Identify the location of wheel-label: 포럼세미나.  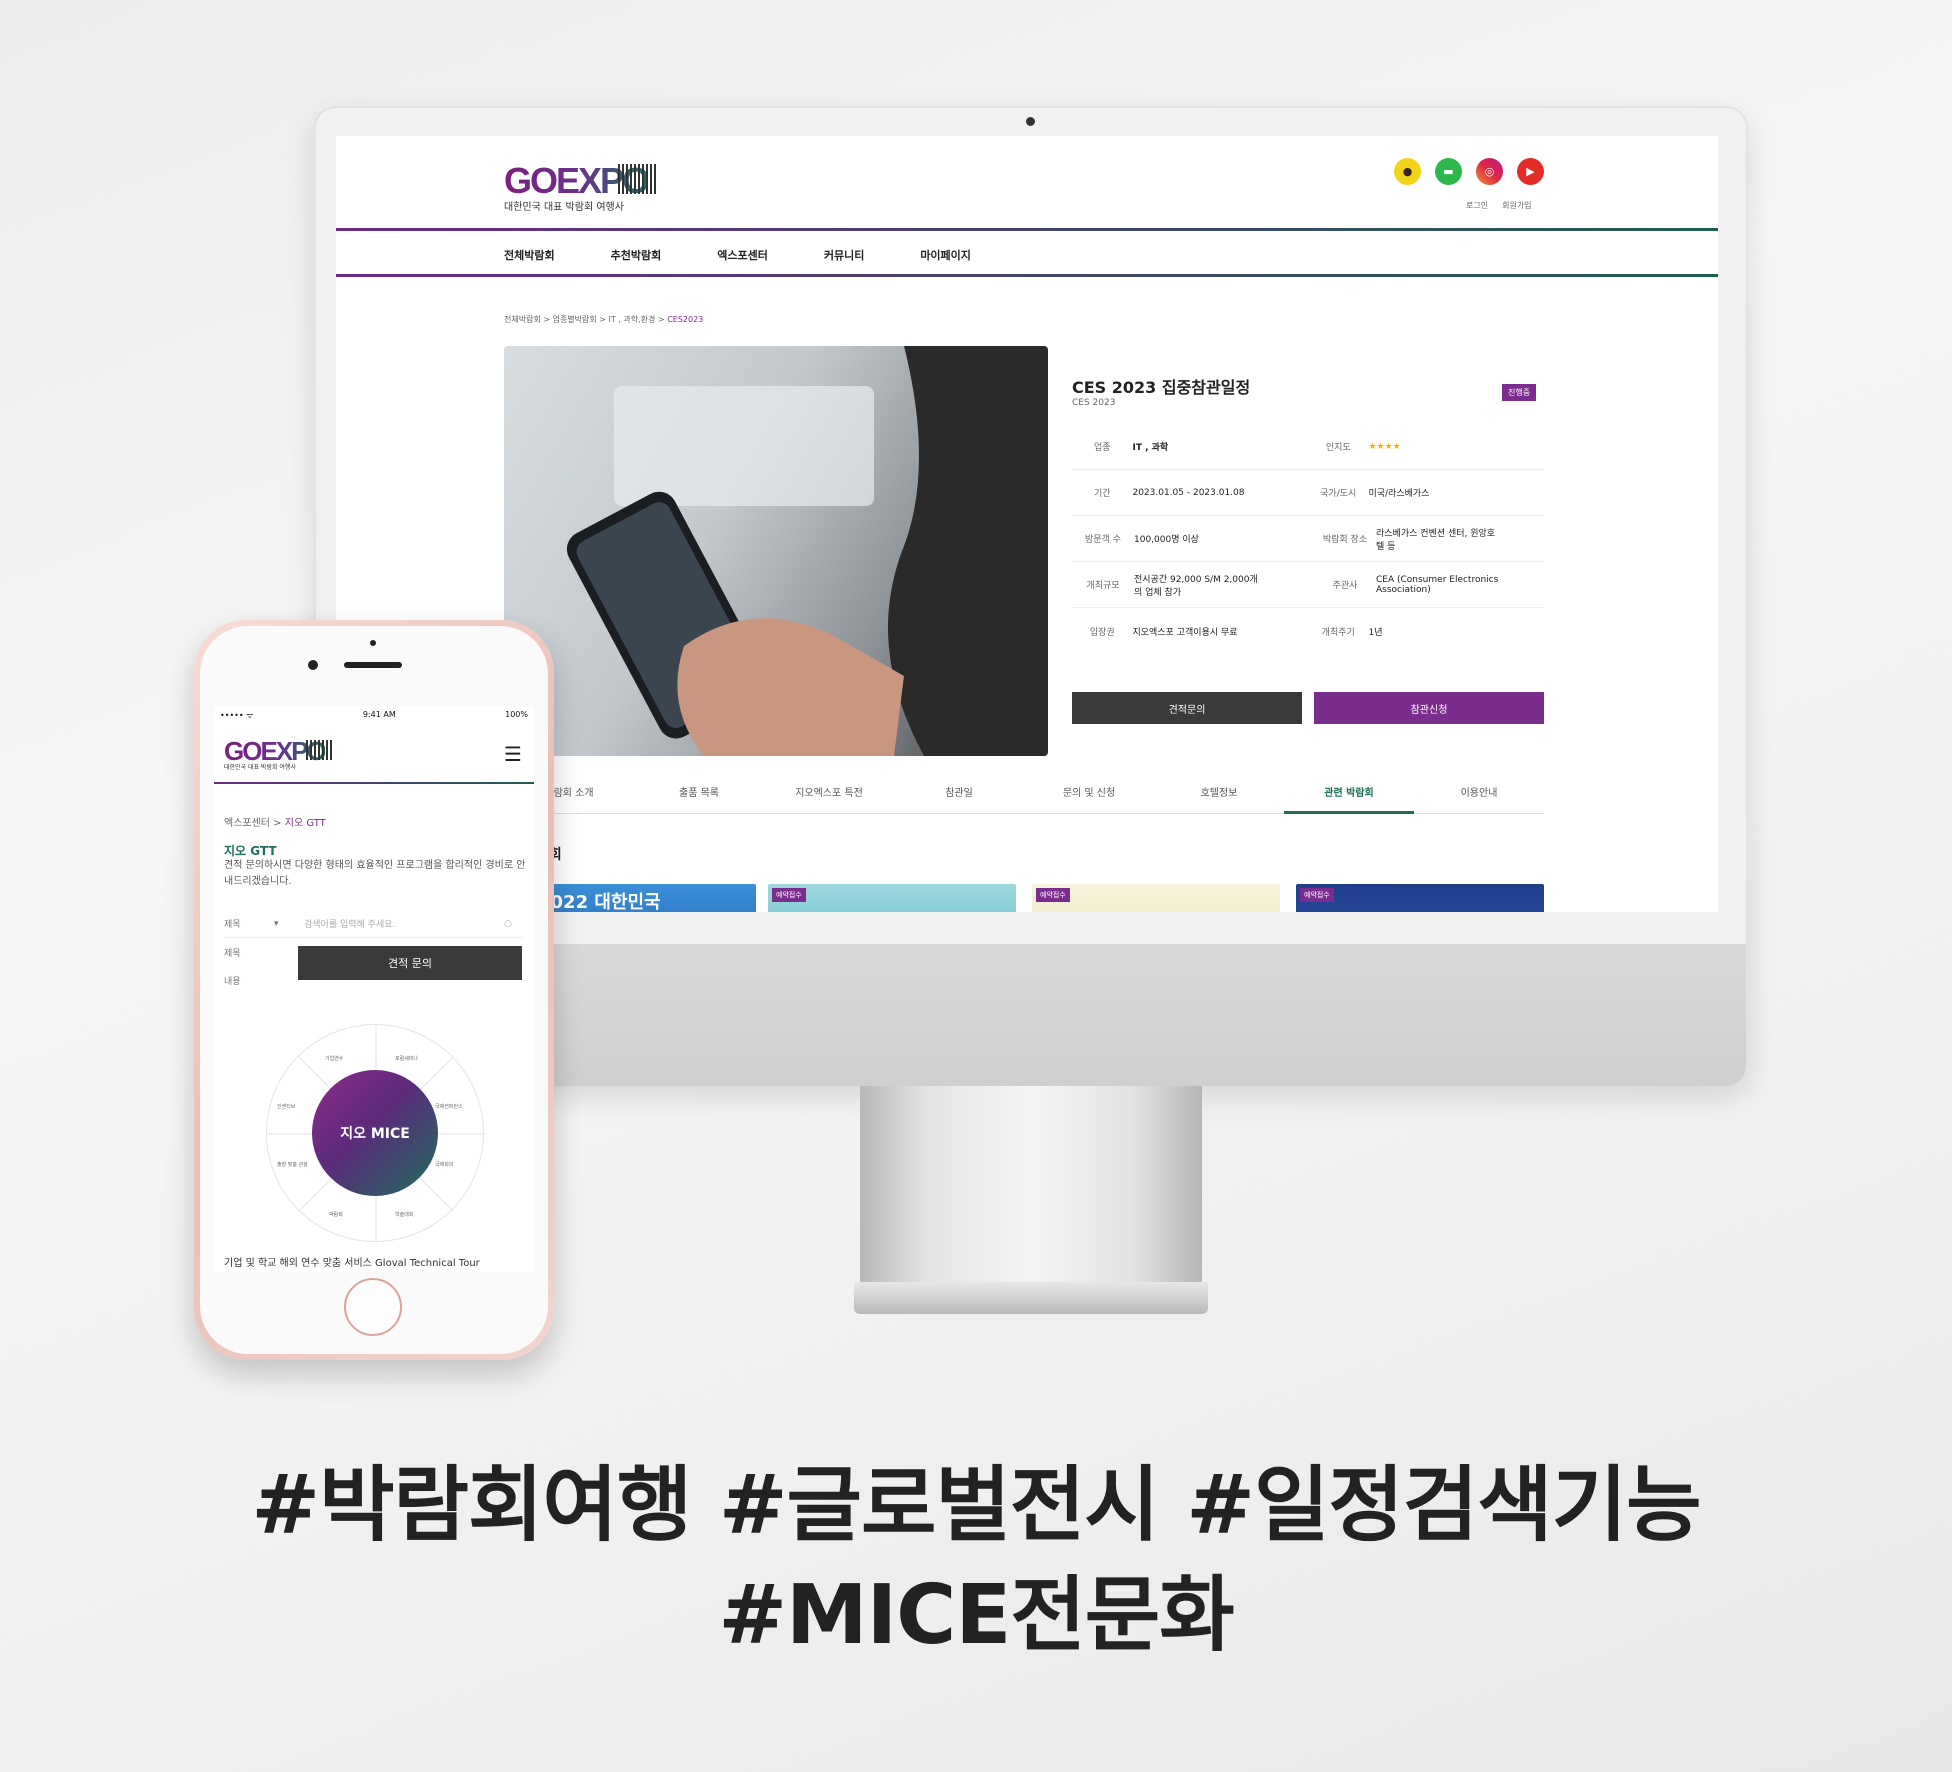
(406, 1058).